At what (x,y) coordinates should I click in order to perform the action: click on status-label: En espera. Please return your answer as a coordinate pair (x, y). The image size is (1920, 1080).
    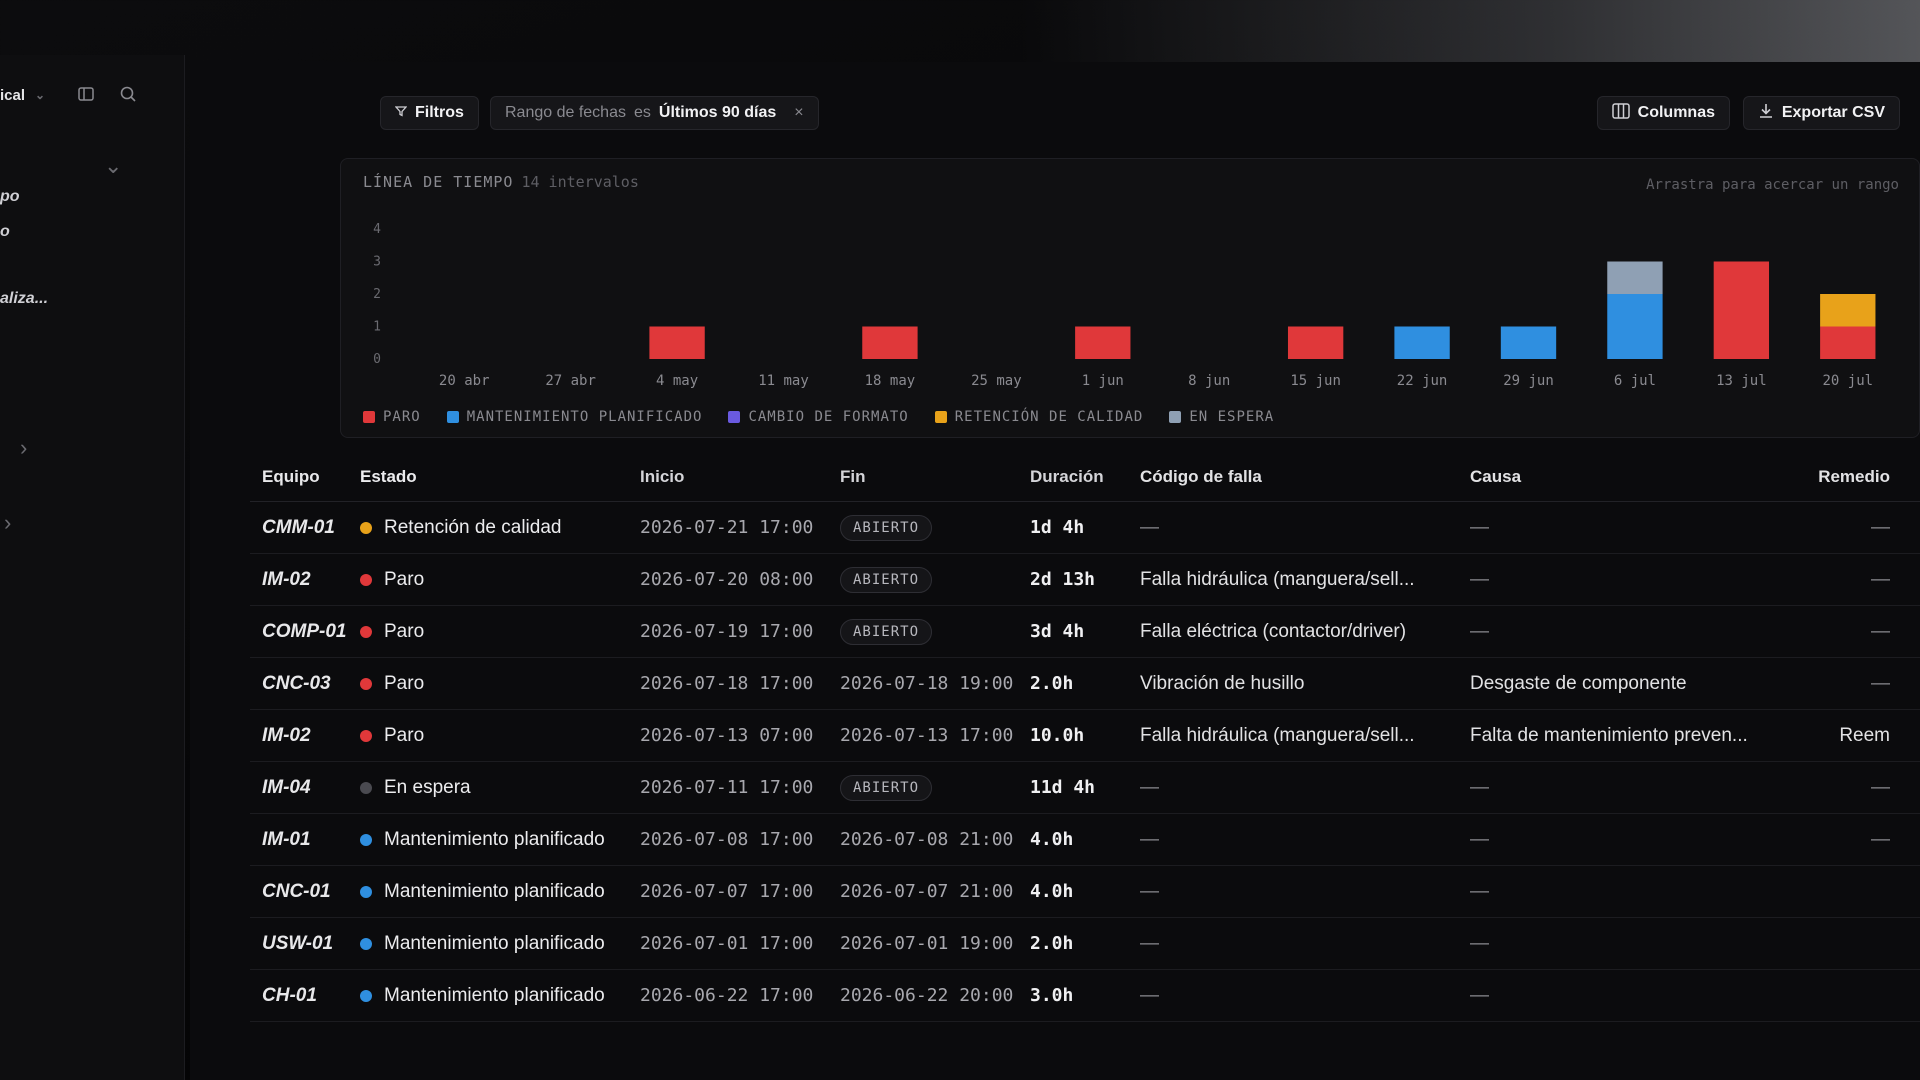
    Looking at the image, I should click on (427, 787).